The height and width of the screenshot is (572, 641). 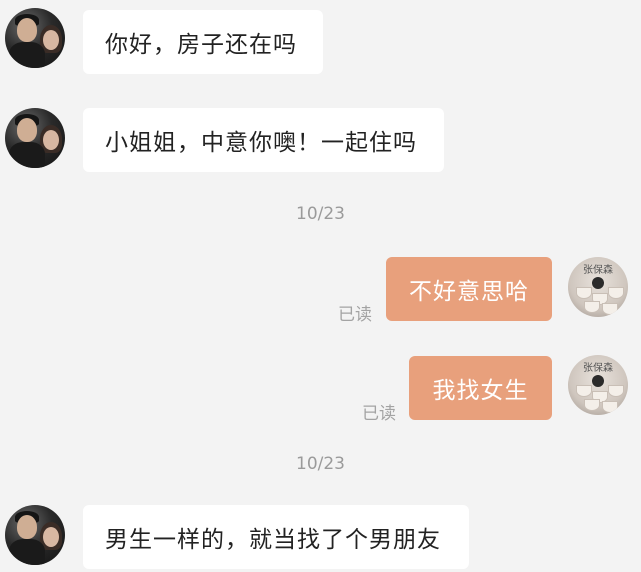 I want to click on outgoing-message-bubble: 不好意思哈, so click(x=469, y=289).